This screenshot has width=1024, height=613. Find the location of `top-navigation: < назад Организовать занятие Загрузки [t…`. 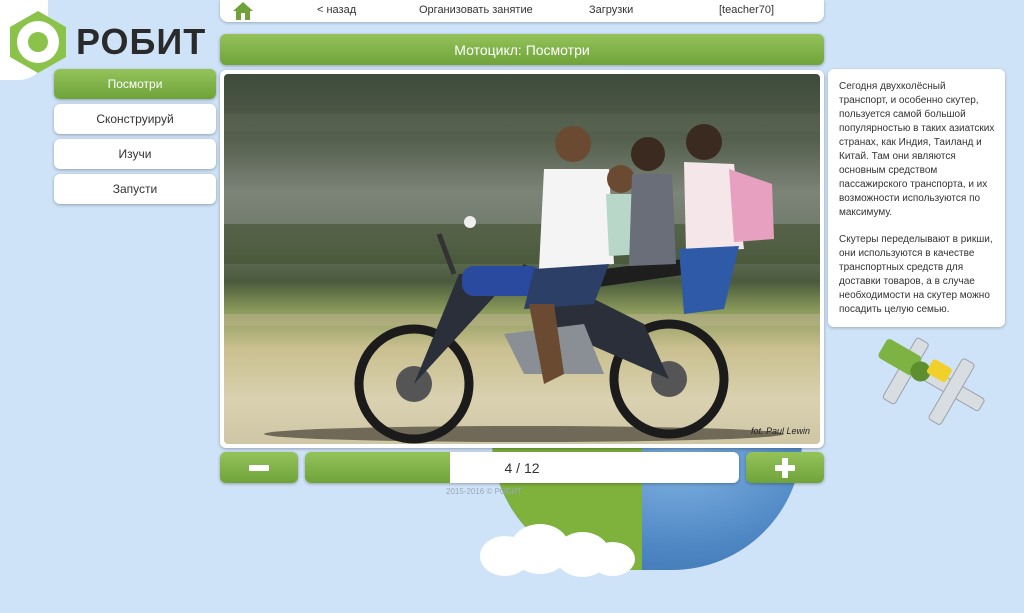

top-navigation: < назад Организовать занятие Загрузки [t… is located at coordinates (522, 11).